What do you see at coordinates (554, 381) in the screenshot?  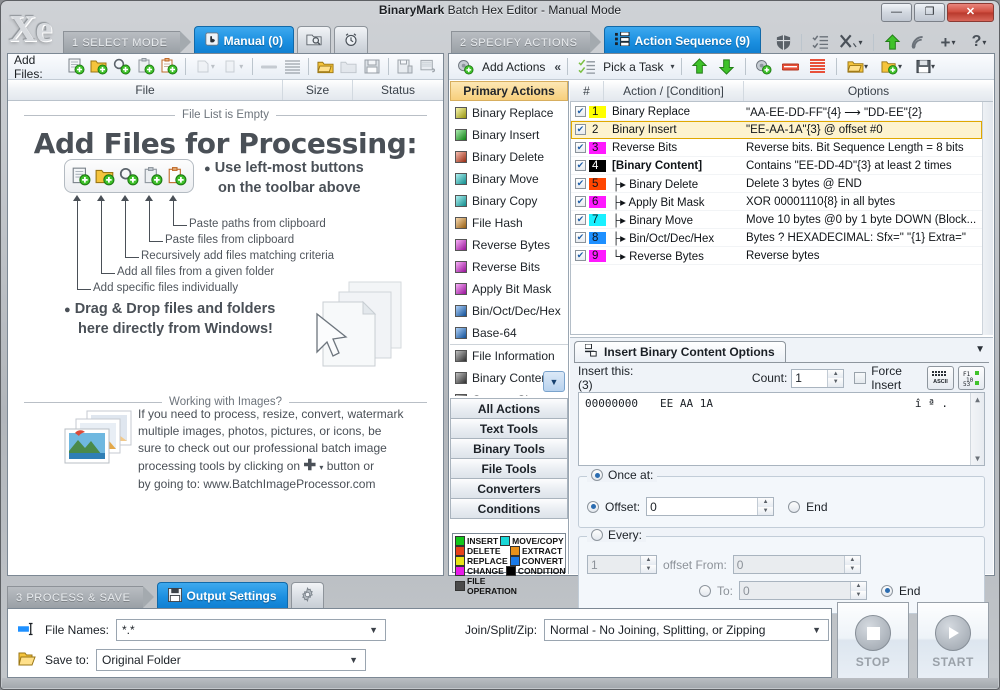 I see `scroll-down-button: ▼` at bounding box center [554, 381].